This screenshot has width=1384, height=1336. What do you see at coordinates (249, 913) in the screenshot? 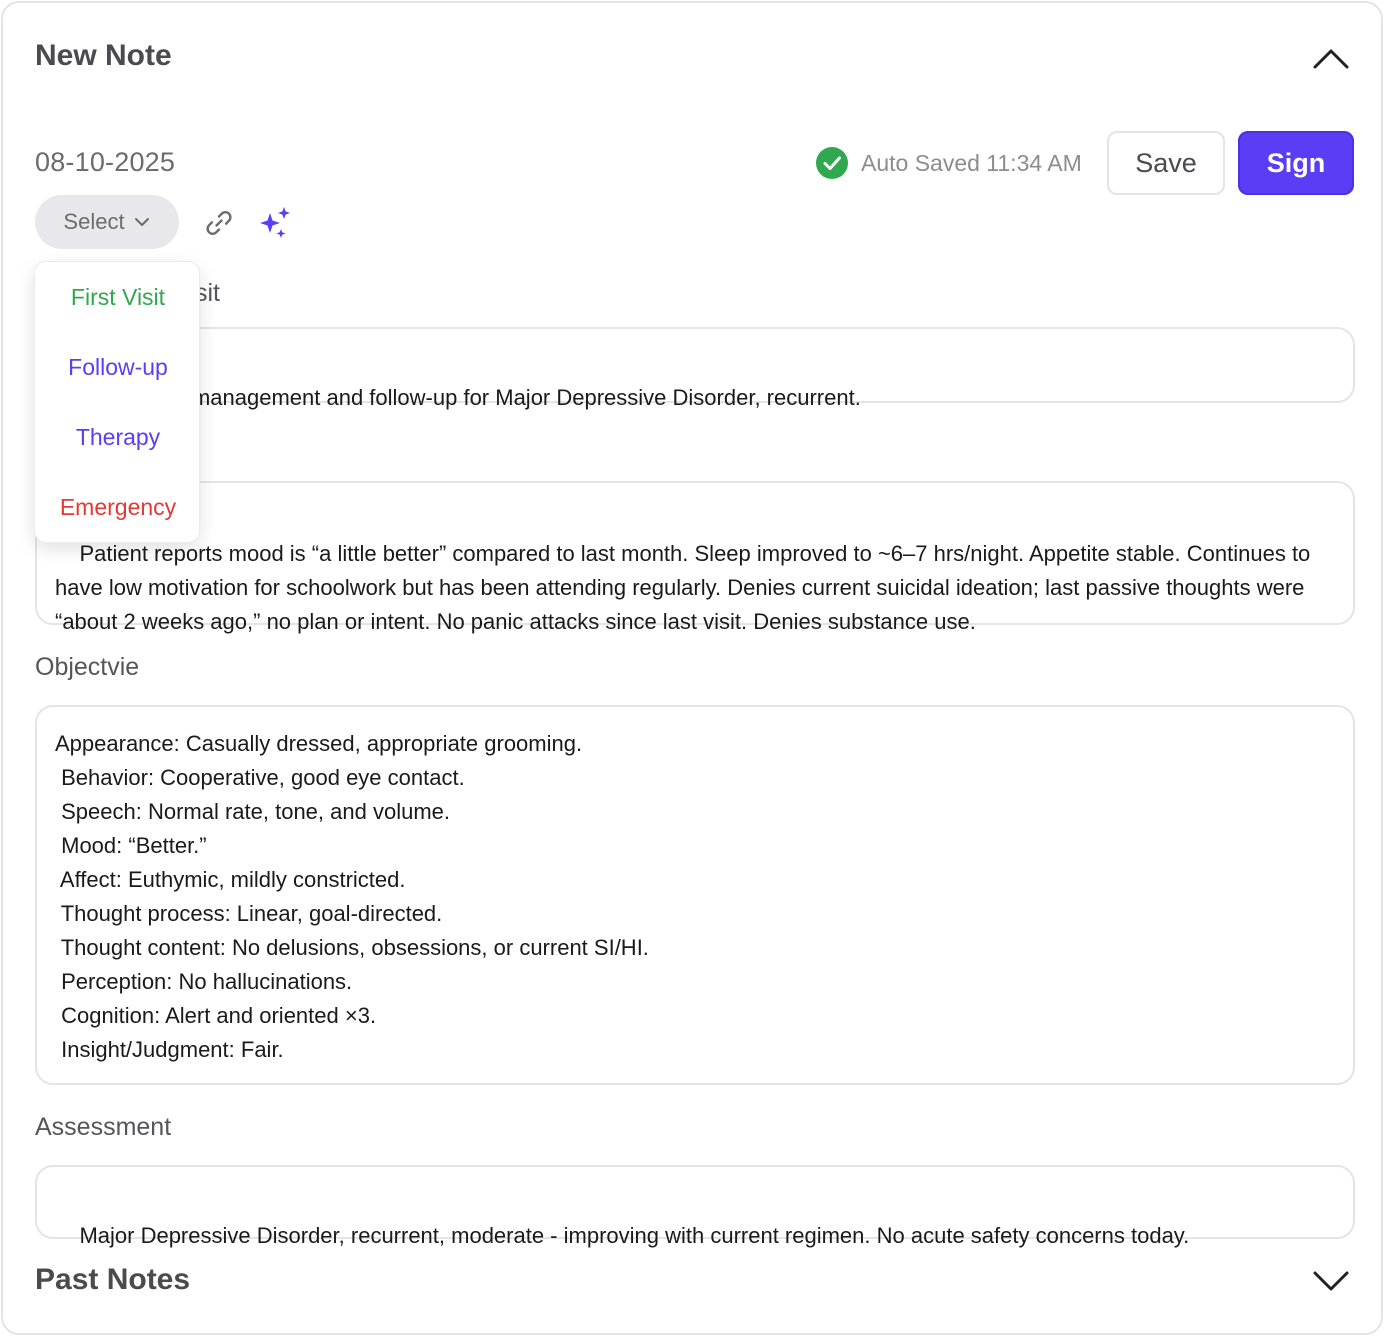
I see `objective-line: Thought process: Linear, goal-directed.` at bounding box center [249, 913].